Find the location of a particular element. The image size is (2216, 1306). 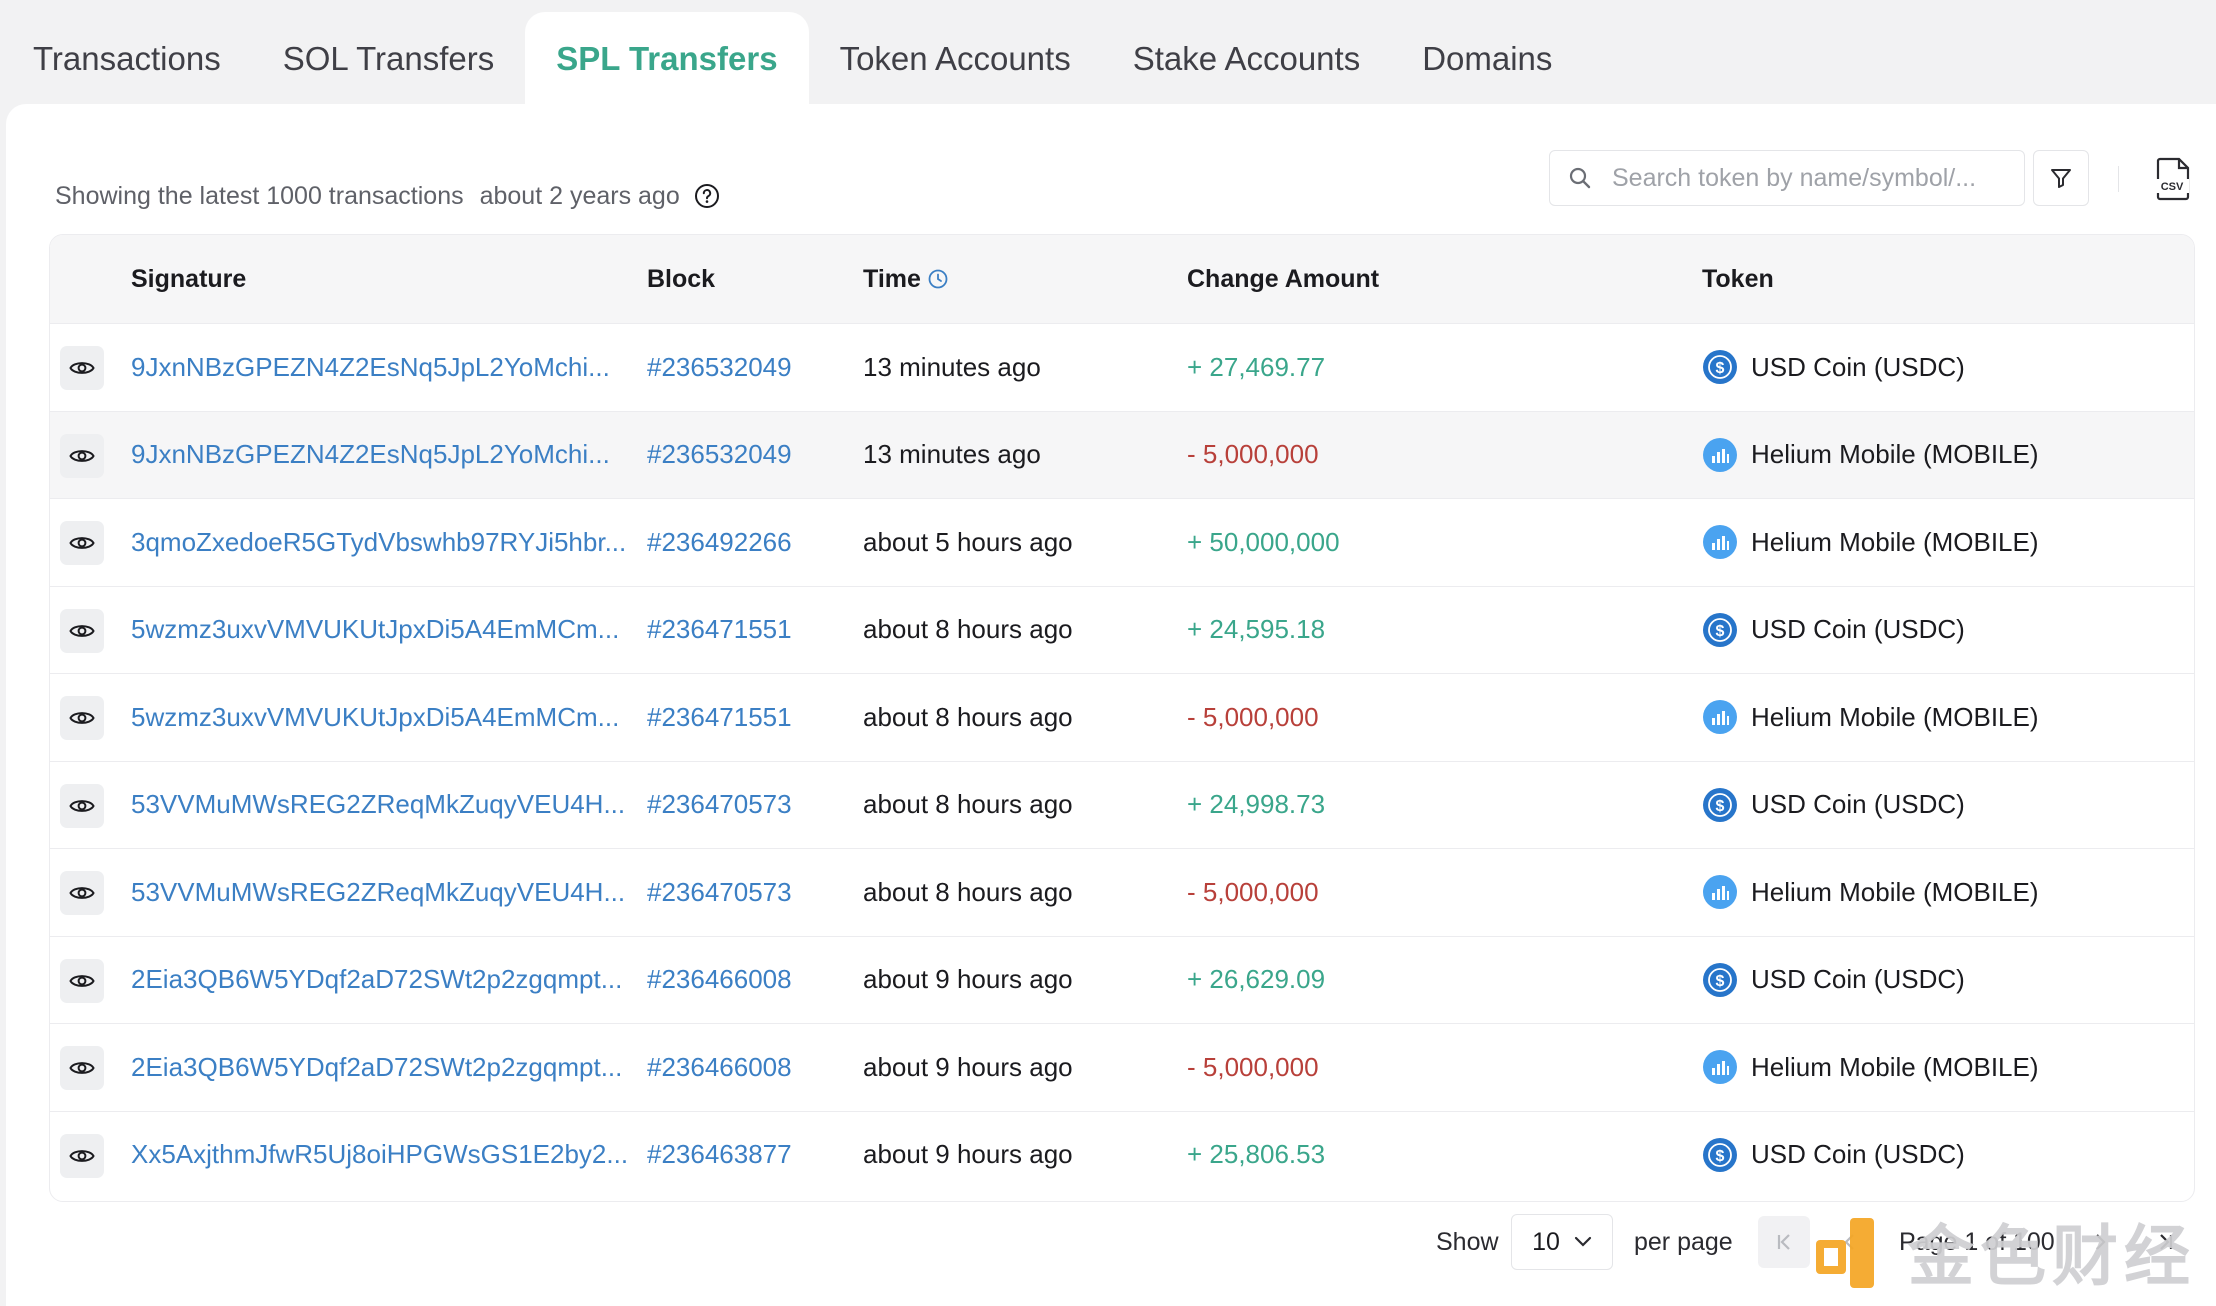

token-search-input is located at coordinates (1812, 178).